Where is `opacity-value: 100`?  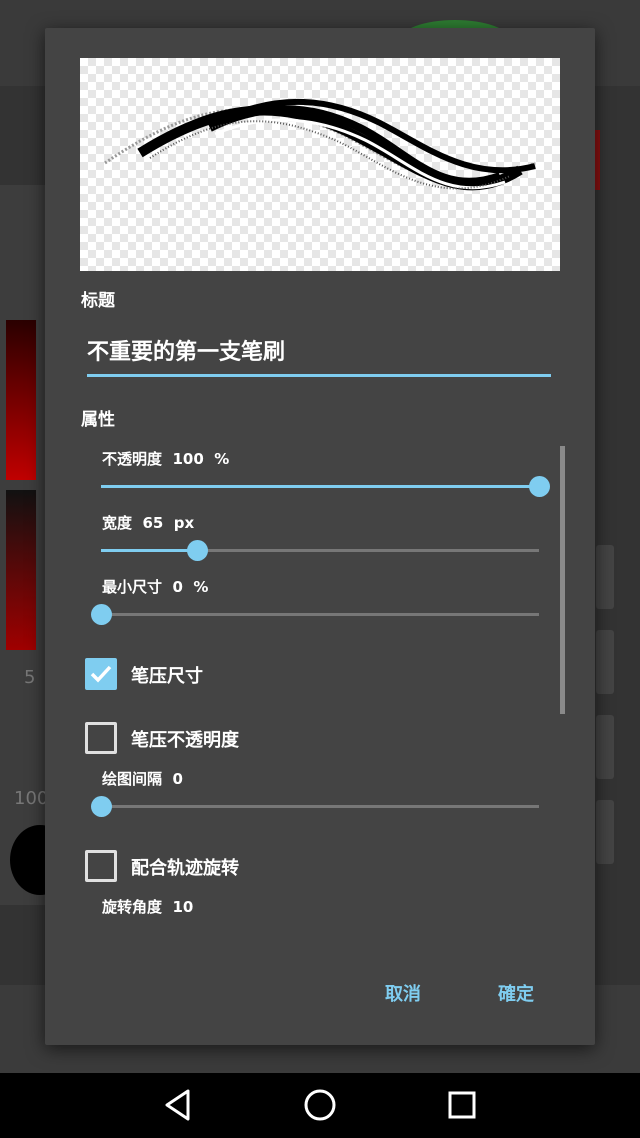 opacity-value: 100 is located at coordinates (188, 459).